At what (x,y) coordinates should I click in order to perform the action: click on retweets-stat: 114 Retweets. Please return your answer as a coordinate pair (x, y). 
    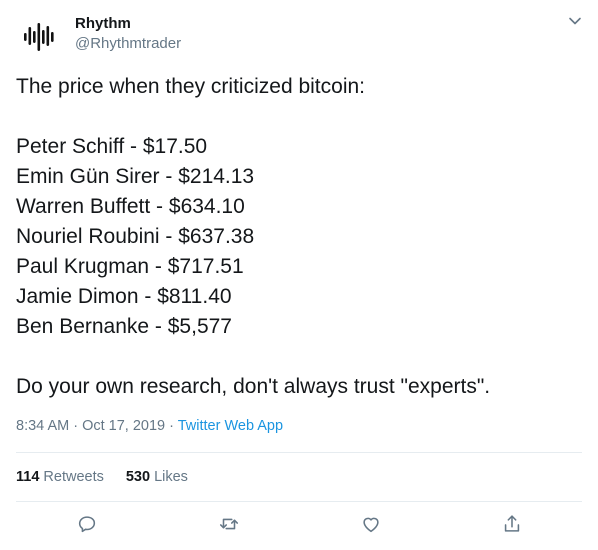
    Looking at the image, I should click on (60, 477).